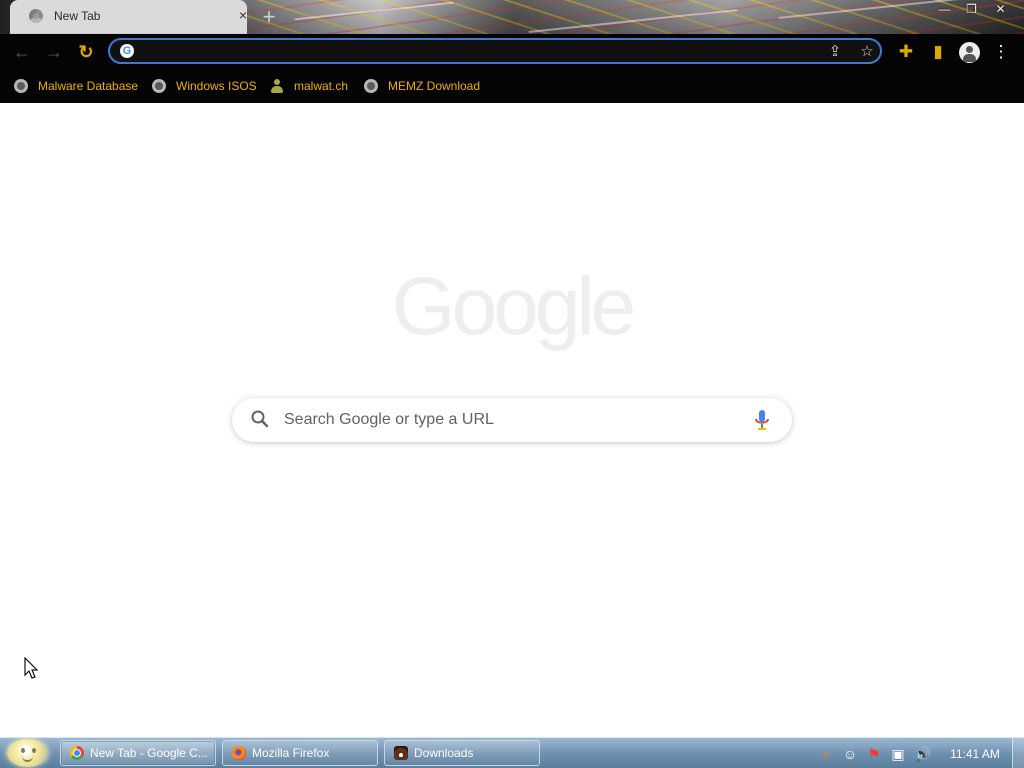  Describe the element at coordinates (216, 86) in the screenshot. I see `bookmark-label: Windows ISOS` at that location.